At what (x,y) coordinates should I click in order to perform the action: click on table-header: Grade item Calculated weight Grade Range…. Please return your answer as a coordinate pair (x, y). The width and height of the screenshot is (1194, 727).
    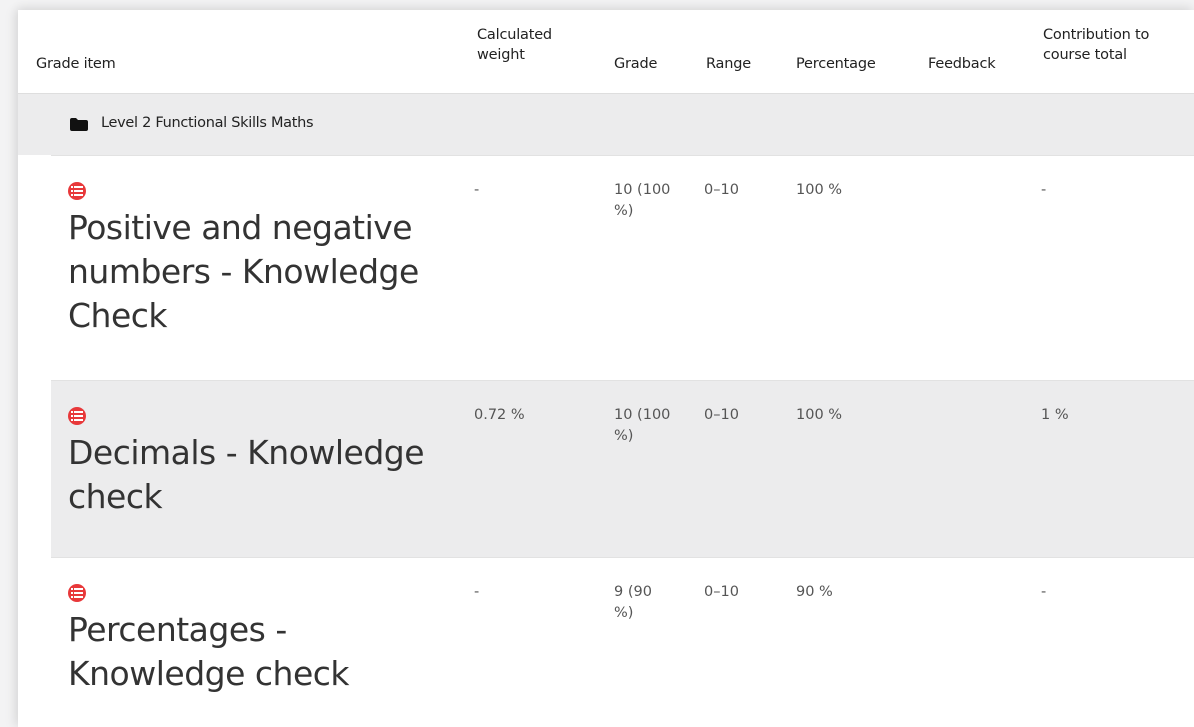
    Looking at the image, I should click on (606, 52).